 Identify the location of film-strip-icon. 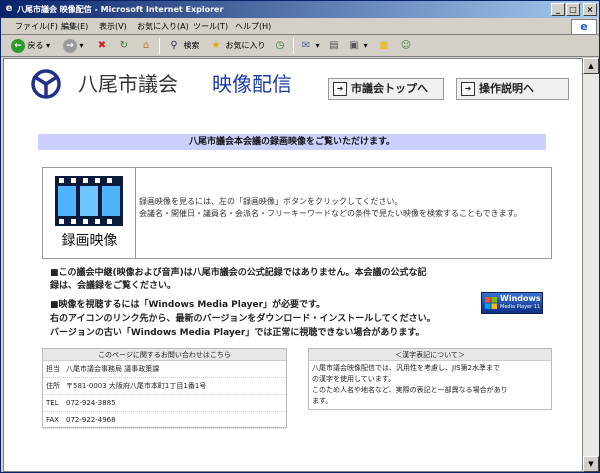
(89, 201).